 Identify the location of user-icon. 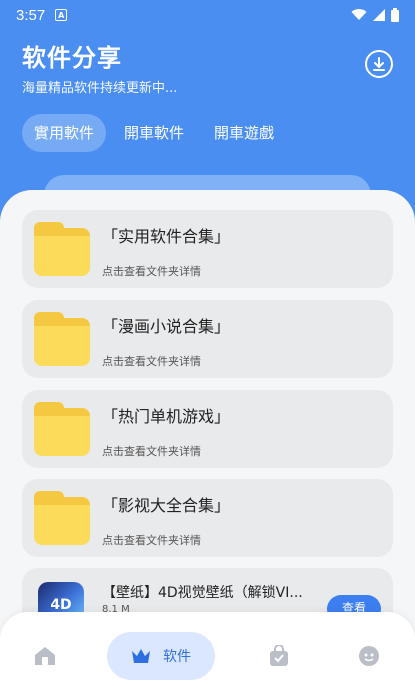
(369, 656).